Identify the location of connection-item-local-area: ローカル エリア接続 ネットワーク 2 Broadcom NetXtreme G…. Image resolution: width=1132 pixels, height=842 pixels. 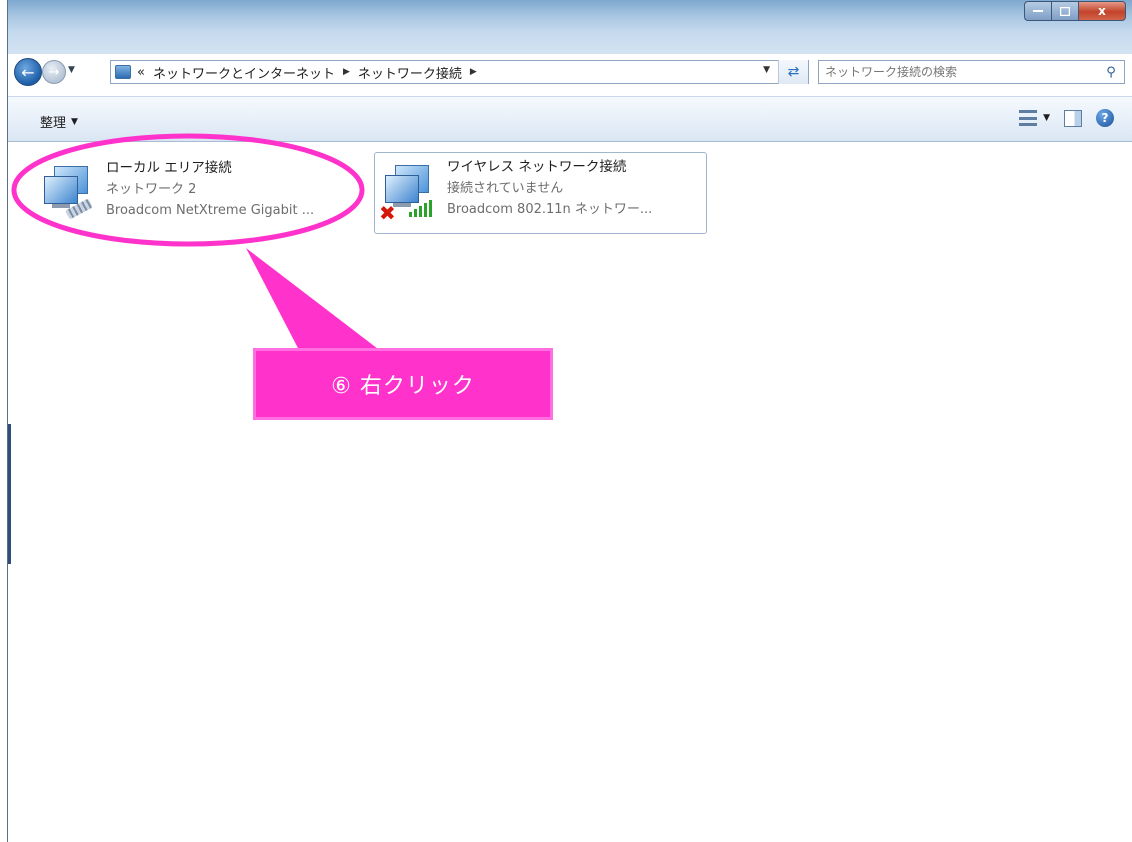
(204, 195).